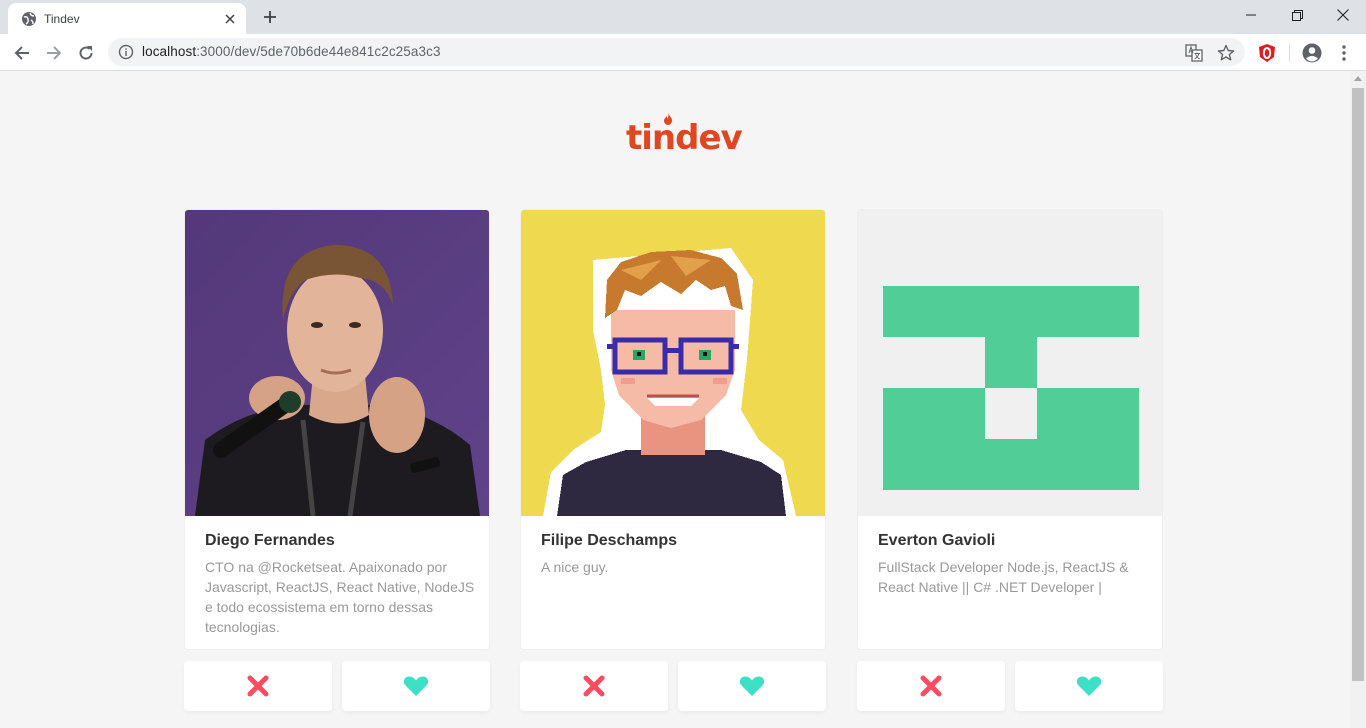 The width and height of the screenshot is (1366, 728). I want to click on user-bio: A nice guy., so click(575, 567).